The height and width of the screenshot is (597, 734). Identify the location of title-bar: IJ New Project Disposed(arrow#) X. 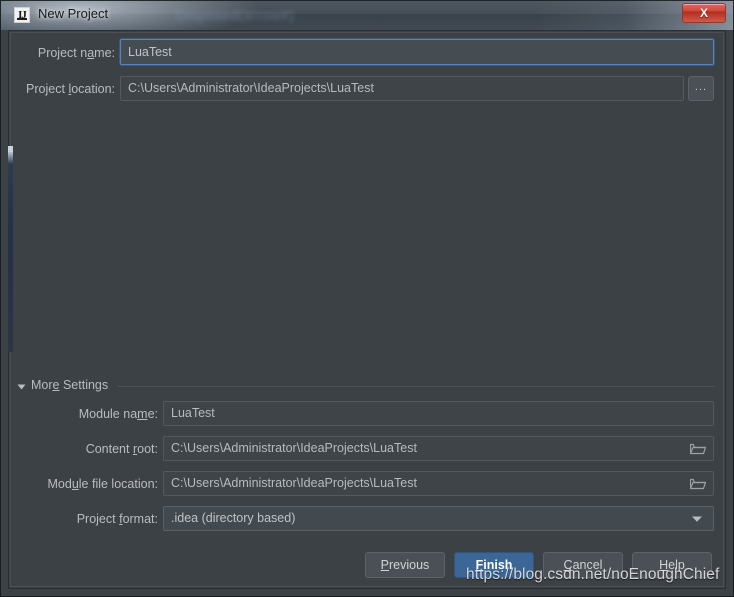
(367, 15).